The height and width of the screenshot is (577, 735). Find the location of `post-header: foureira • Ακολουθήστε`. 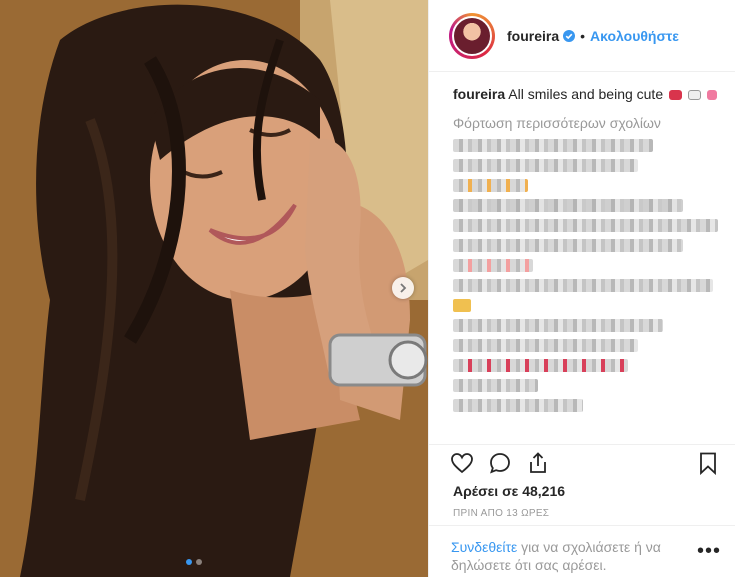

post-header: foureira • Ακολουθήστε is located at coordinates (582, 36).